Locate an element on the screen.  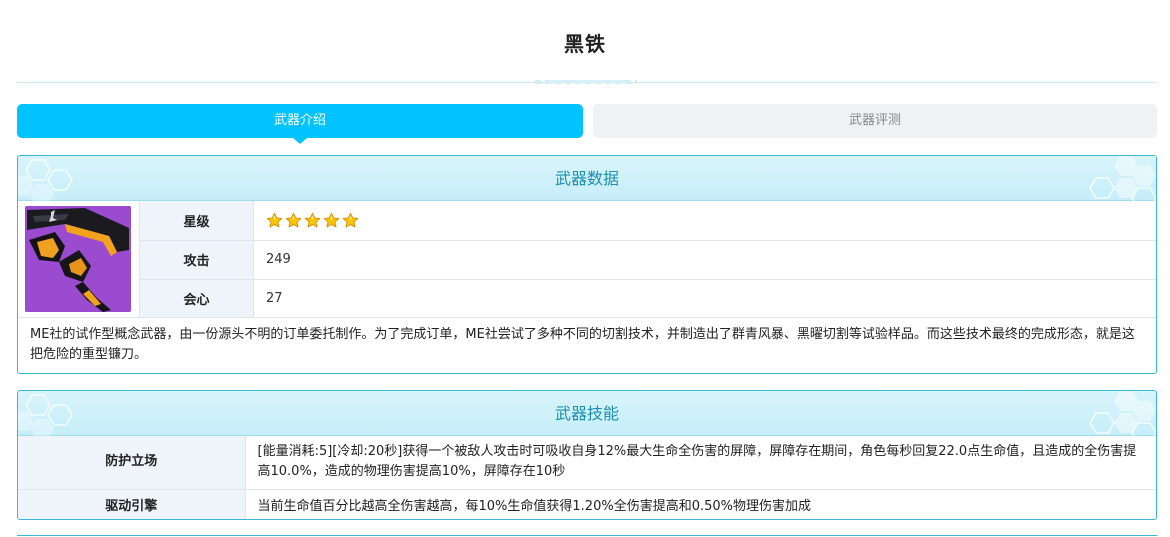
crit-label: 会心 is located at coordinates (196, 298).